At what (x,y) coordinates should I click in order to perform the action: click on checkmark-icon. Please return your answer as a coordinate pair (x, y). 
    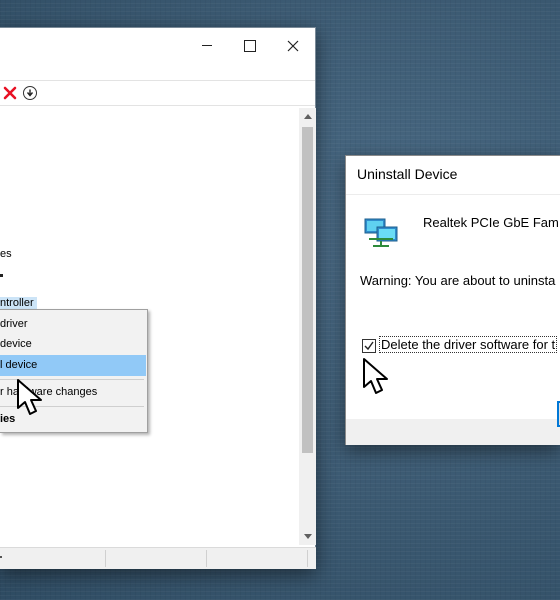
    Looking at the image, I should click on (369, 346).